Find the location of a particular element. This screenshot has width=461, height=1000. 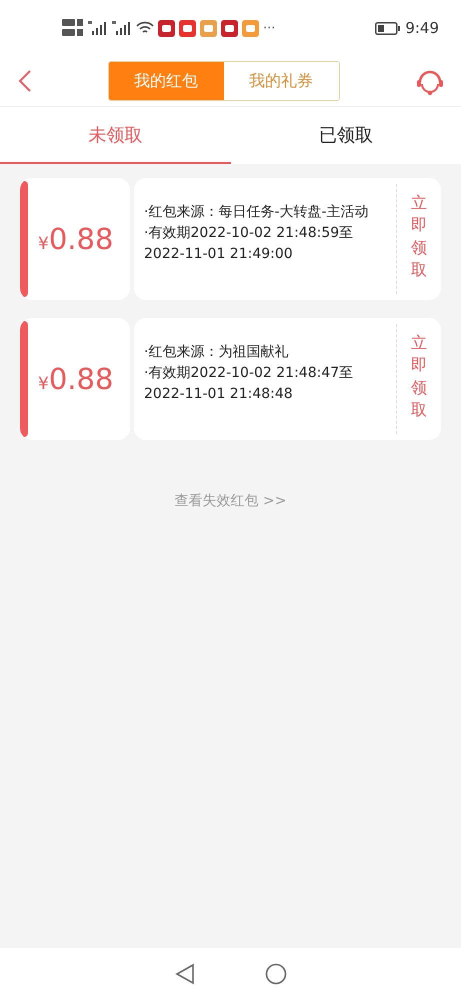

segment-tab: 我的红包 is located at coordinates (166, 81).